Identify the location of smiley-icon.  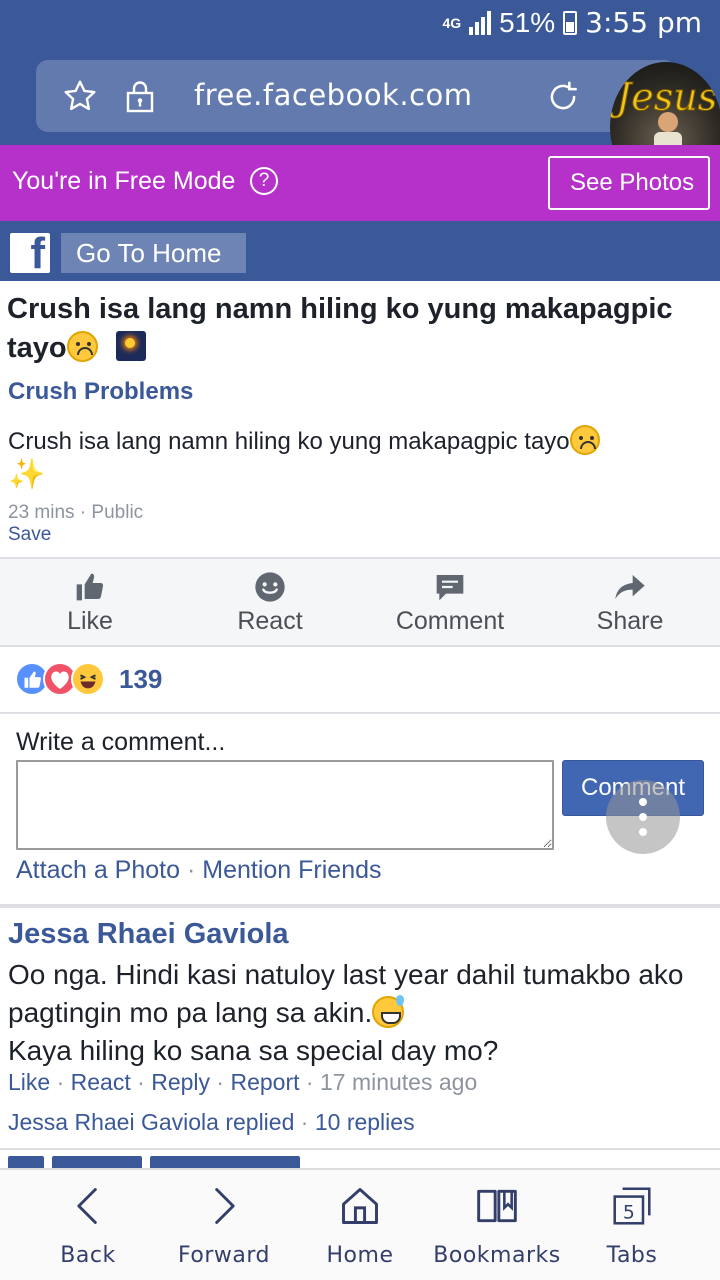
(270, 587).